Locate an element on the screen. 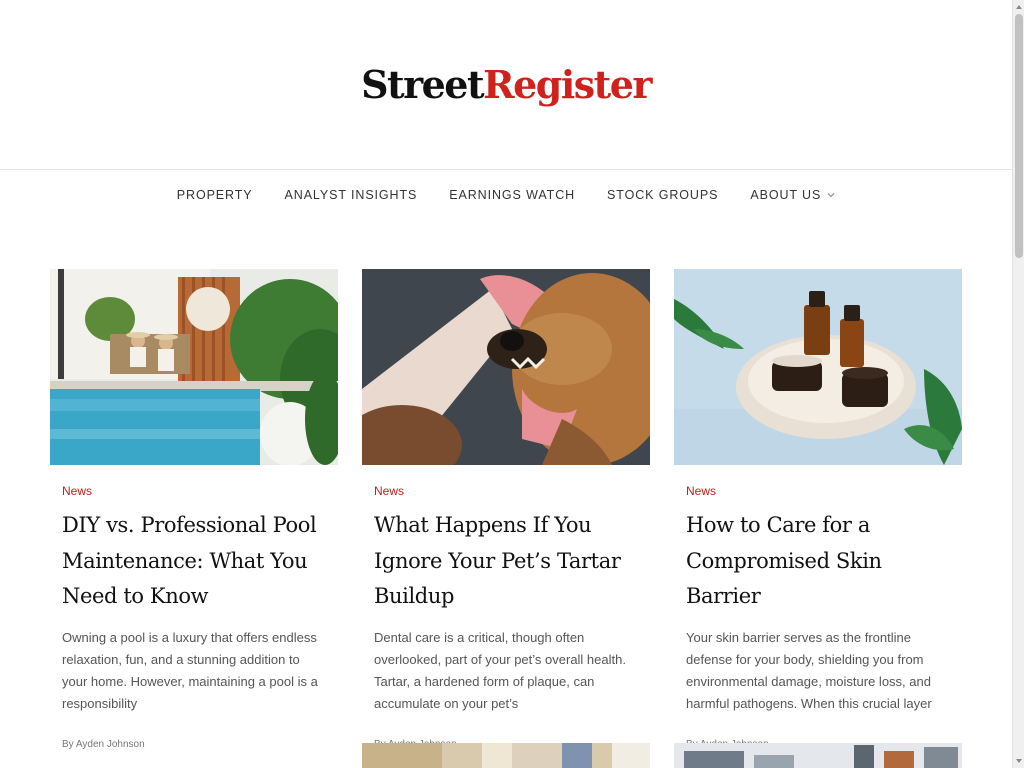 The height and width of the screenshot is (768, 1024). page-scrollbar is located at coordinates (1018, 384).